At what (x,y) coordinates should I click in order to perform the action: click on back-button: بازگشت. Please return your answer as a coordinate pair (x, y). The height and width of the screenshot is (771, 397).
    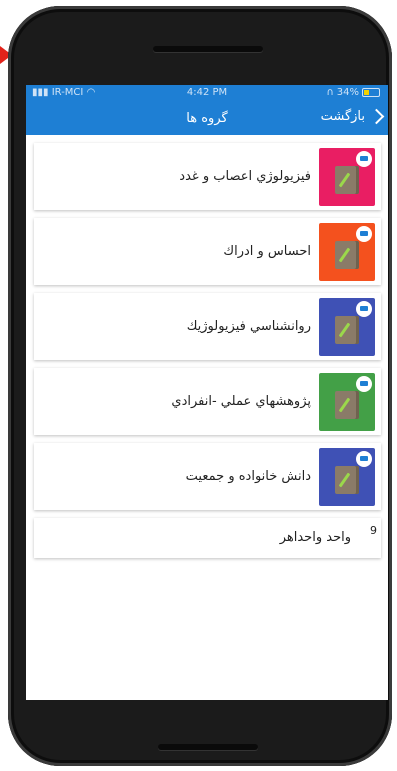
    Looking at the image, I should click on (352, 116).